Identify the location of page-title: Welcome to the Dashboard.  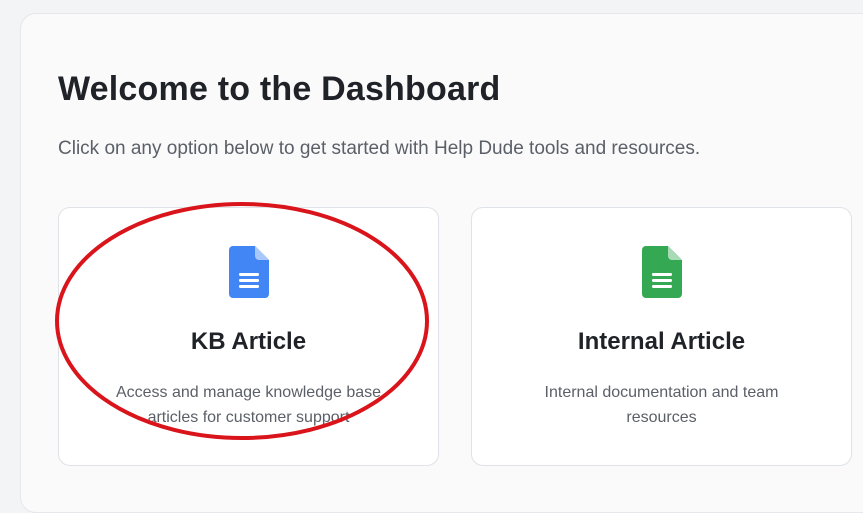
(279, 89).